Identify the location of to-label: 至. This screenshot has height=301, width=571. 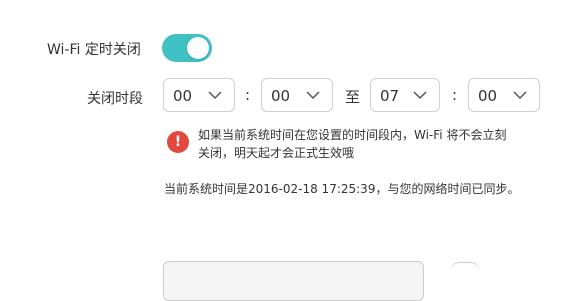
(353, 97).